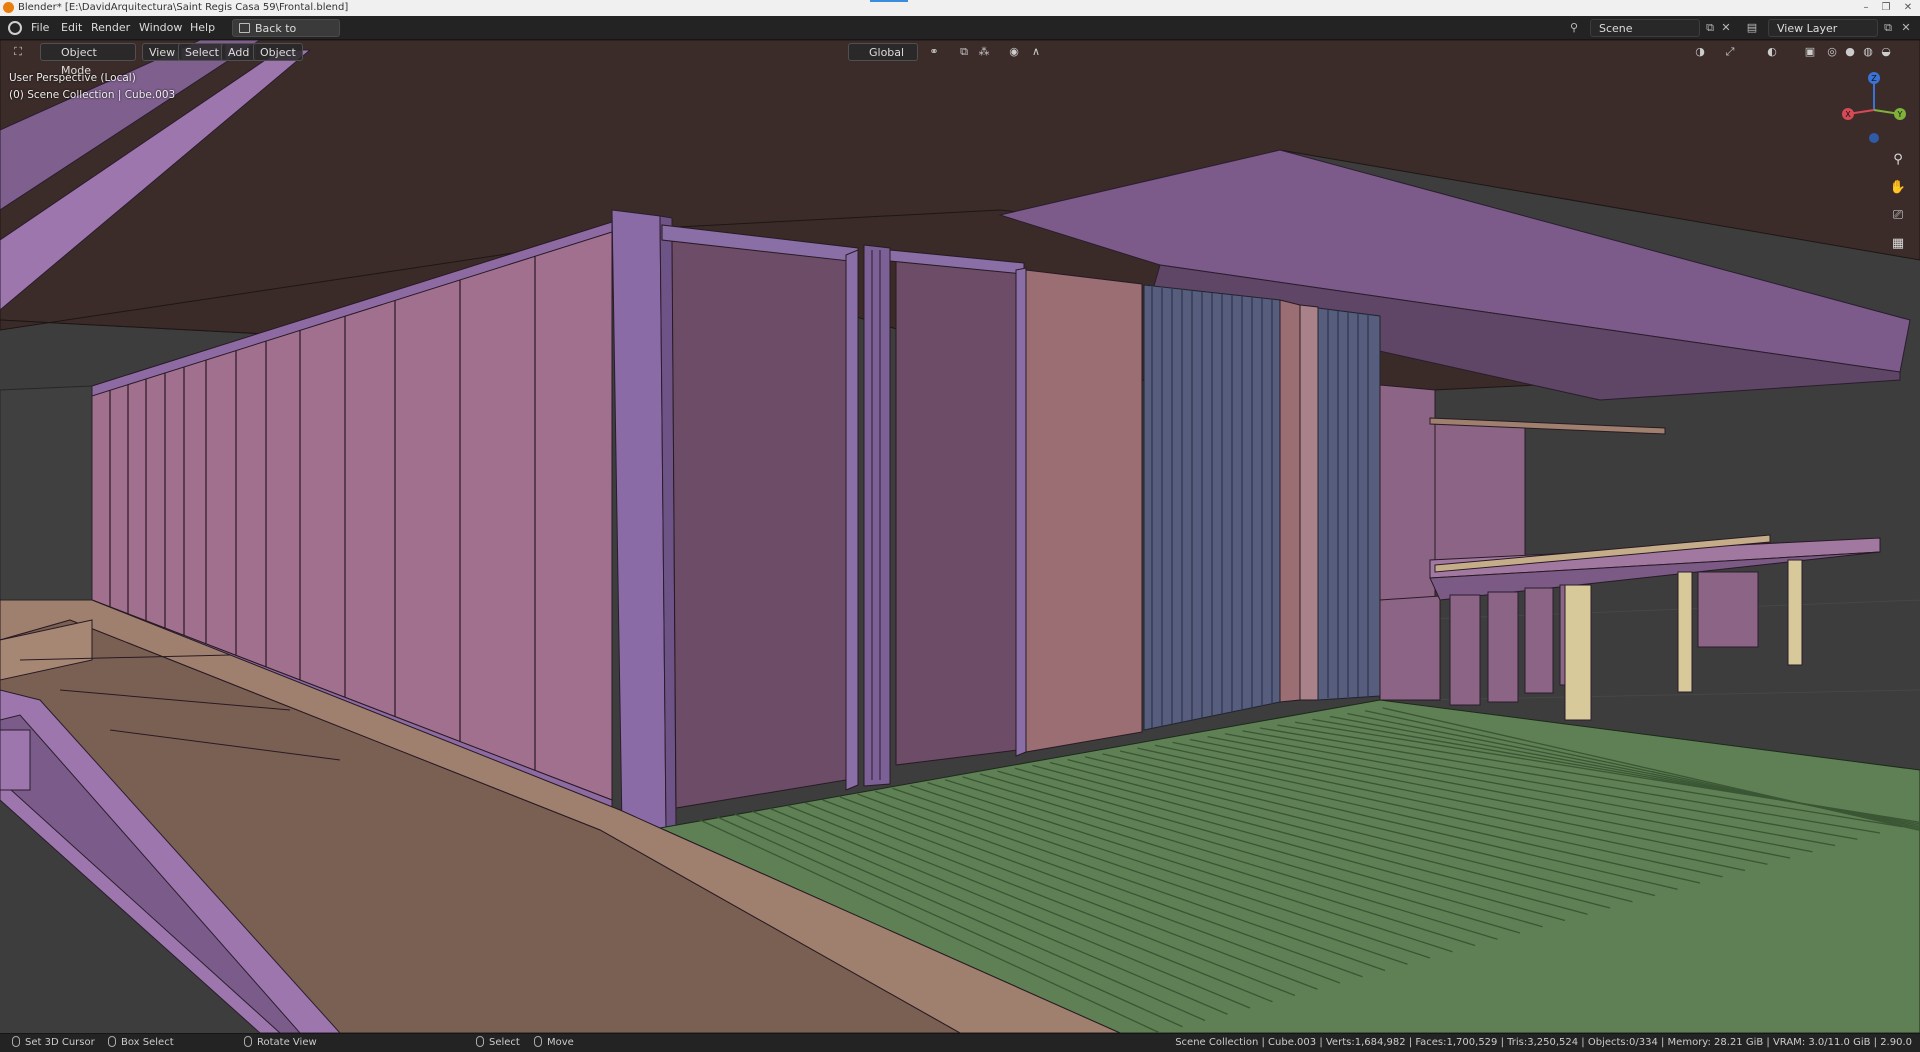 This screenshot has width=1920, height=1052. What do you see at coordinates (1886, 8) in the screenshot?
I see `maximize-button: ❐` at bounding box center [1886, 8].